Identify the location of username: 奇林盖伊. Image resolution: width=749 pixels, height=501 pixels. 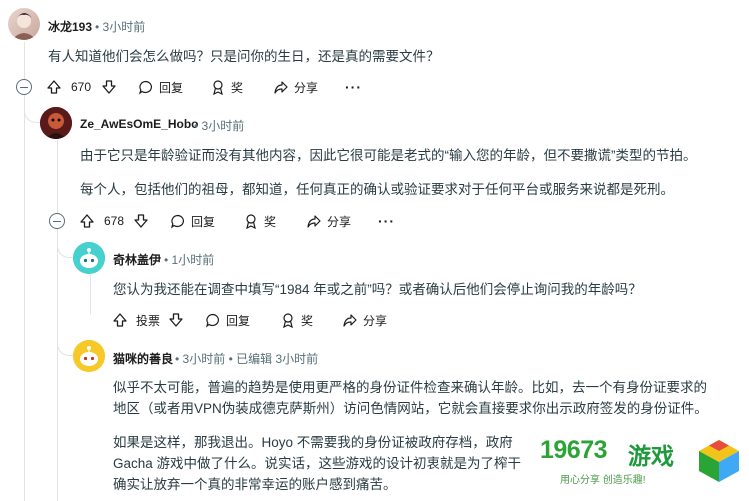
(137, 259).